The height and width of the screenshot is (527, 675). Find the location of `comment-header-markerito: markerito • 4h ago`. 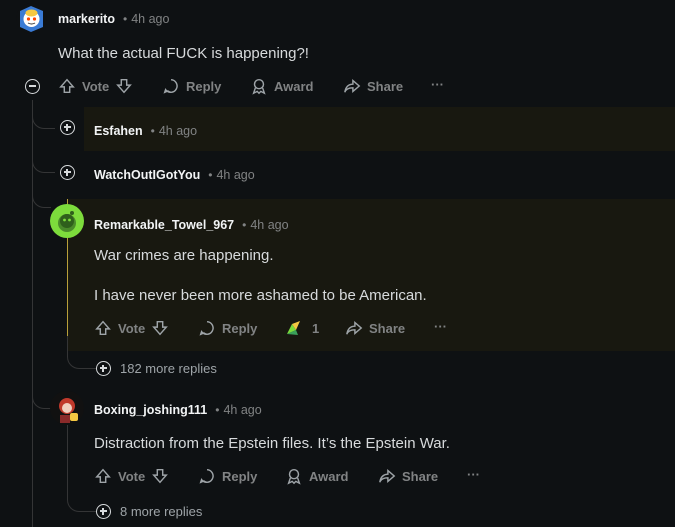

comment-header-markerito: markerito • 4h ago is located at coordinates (113, 18).